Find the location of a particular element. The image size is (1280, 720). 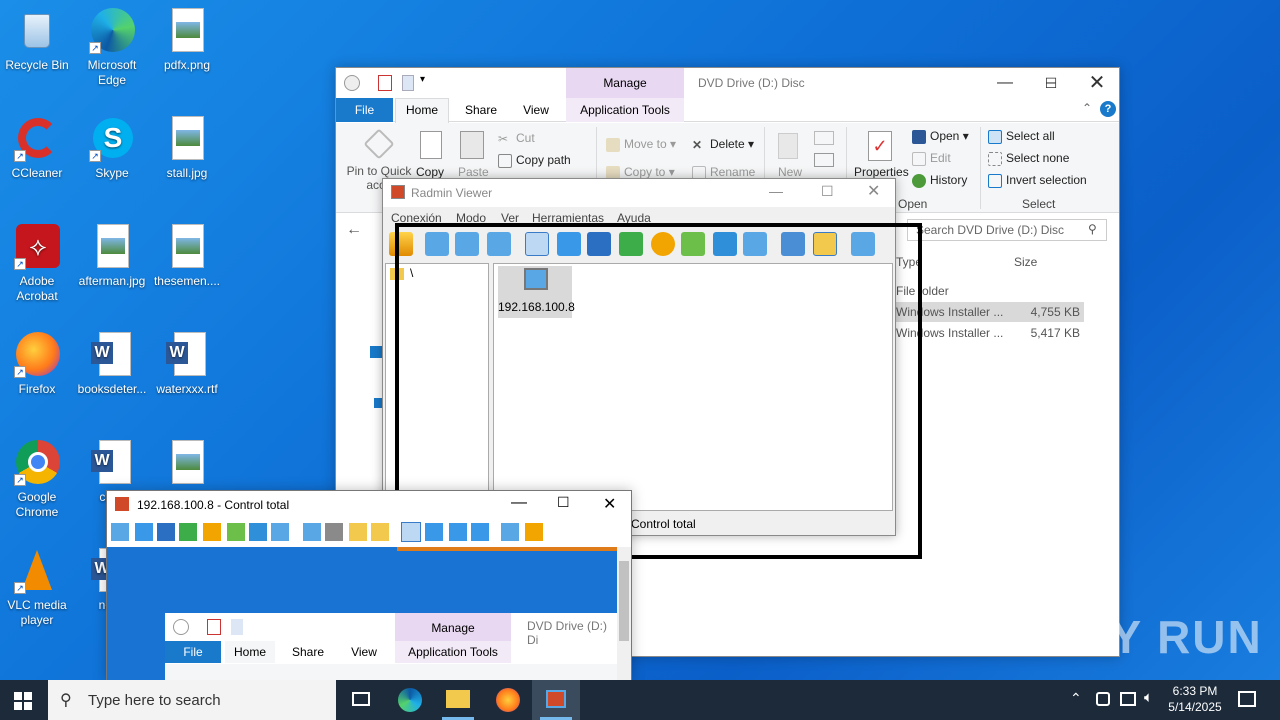

radmin-close-button: ✕ is located at coordinates (873, 191).